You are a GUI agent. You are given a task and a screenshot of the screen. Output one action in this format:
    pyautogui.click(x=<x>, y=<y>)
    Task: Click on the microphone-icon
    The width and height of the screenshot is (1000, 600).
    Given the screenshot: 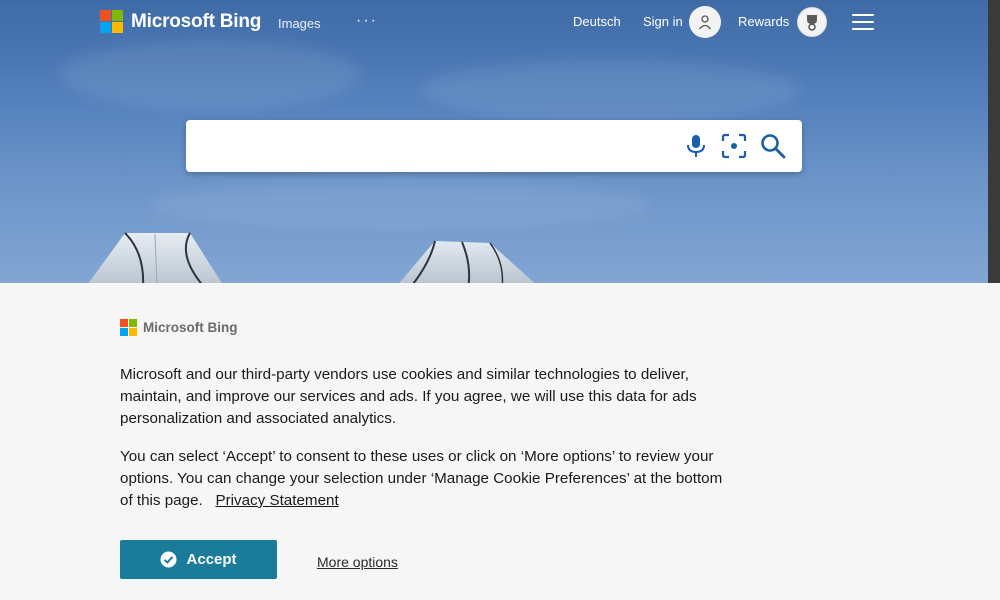 What is the action you would take?
    pyautogui.click(x=696, y=146)
    